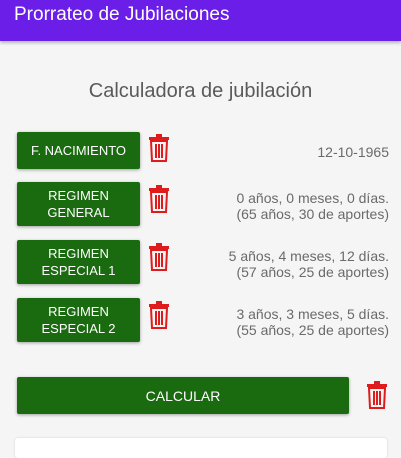 The image size is (401, 458). Describe the element at coordinates (78, 311) in the screenshot. I see `regimen-especial-2-label-1: REGIMEN` at that location.